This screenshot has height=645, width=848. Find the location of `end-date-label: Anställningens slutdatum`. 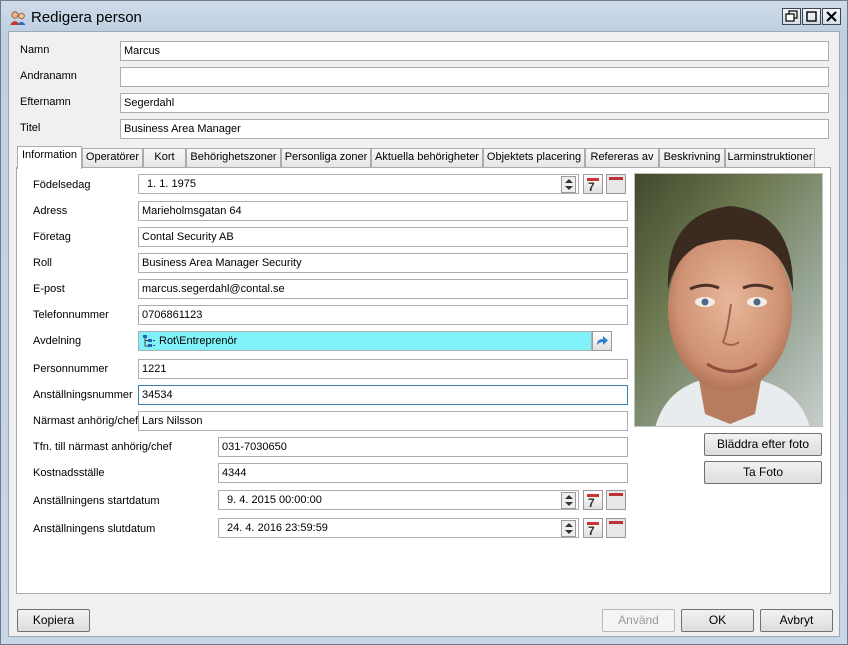

end-date-label: Anställningens slutdatum is located at coordinates (94, 529).